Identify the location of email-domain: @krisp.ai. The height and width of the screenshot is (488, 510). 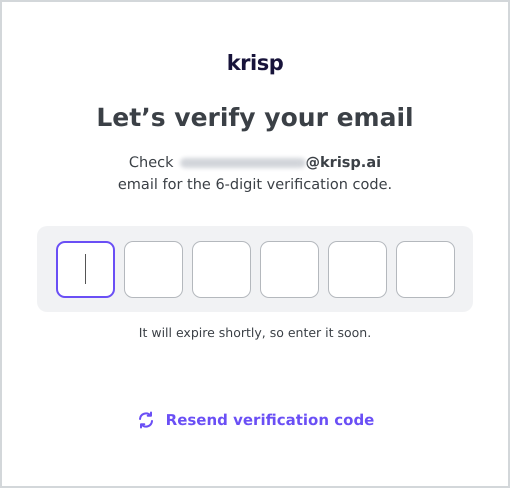
(344, 163).